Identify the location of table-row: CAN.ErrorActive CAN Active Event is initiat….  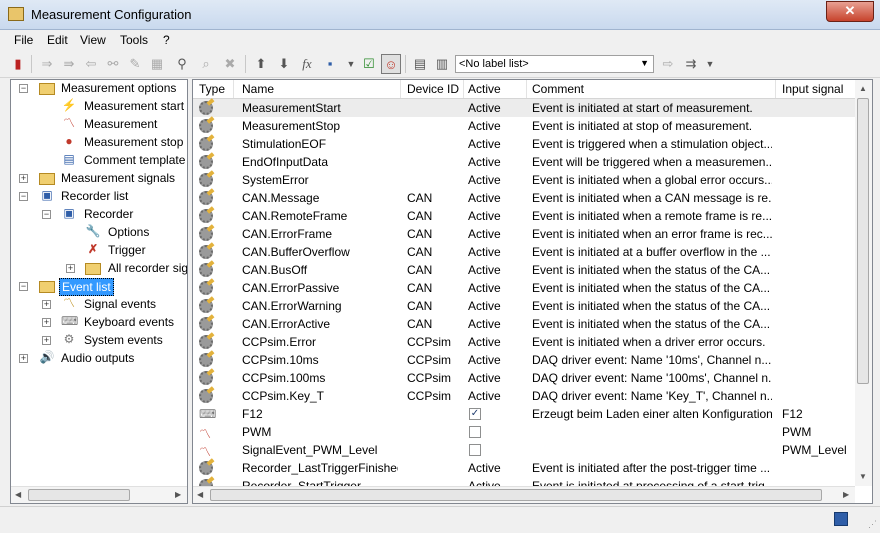
(524, 324).